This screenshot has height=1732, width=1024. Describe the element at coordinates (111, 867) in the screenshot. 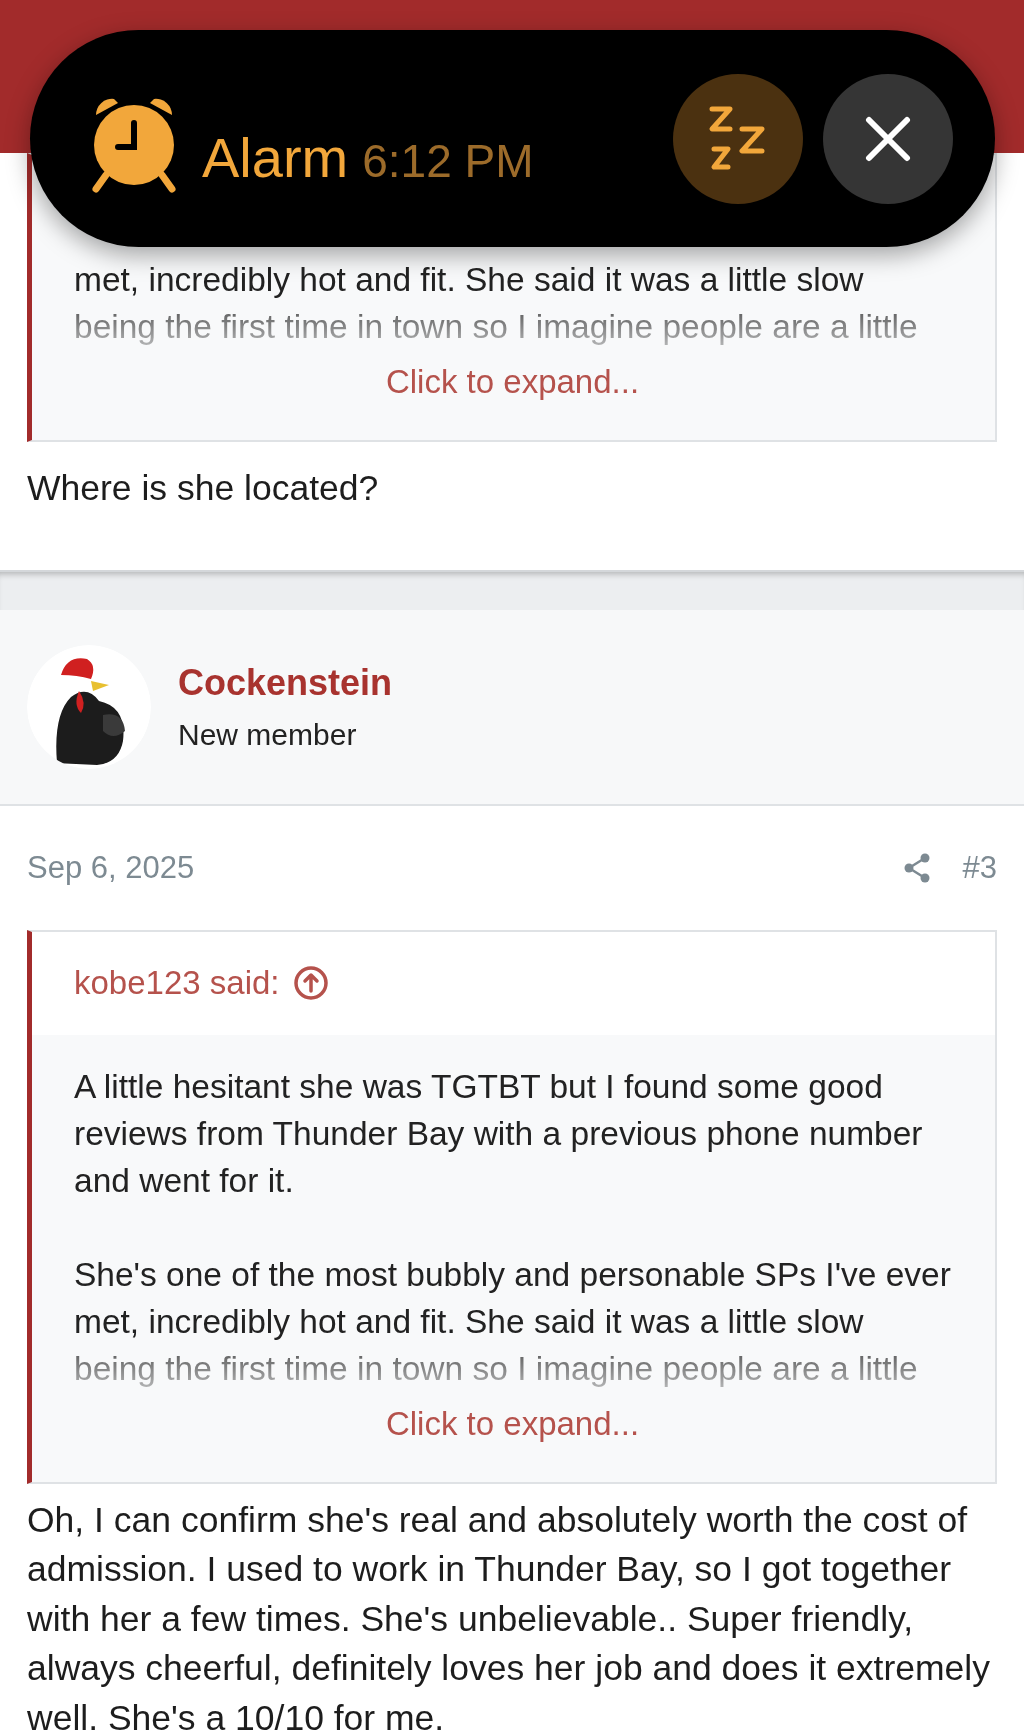

I see `post-date: Sep 6, 2025` at that location.